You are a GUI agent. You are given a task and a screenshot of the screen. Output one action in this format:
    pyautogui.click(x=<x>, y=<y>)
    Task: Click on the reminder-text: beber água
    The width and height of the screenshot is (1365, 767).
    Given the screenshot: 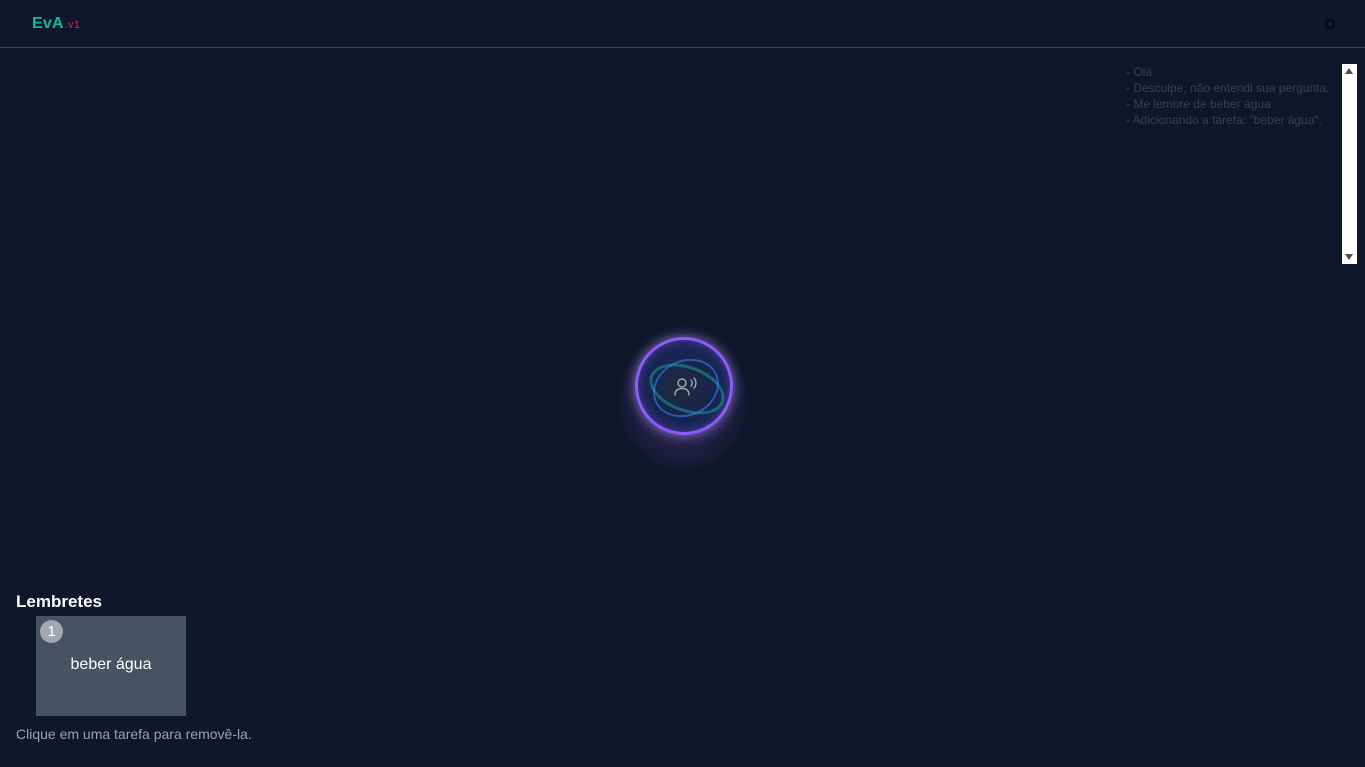 What is the action you would take?
    pyautogui.click(x=111, y=664)
    